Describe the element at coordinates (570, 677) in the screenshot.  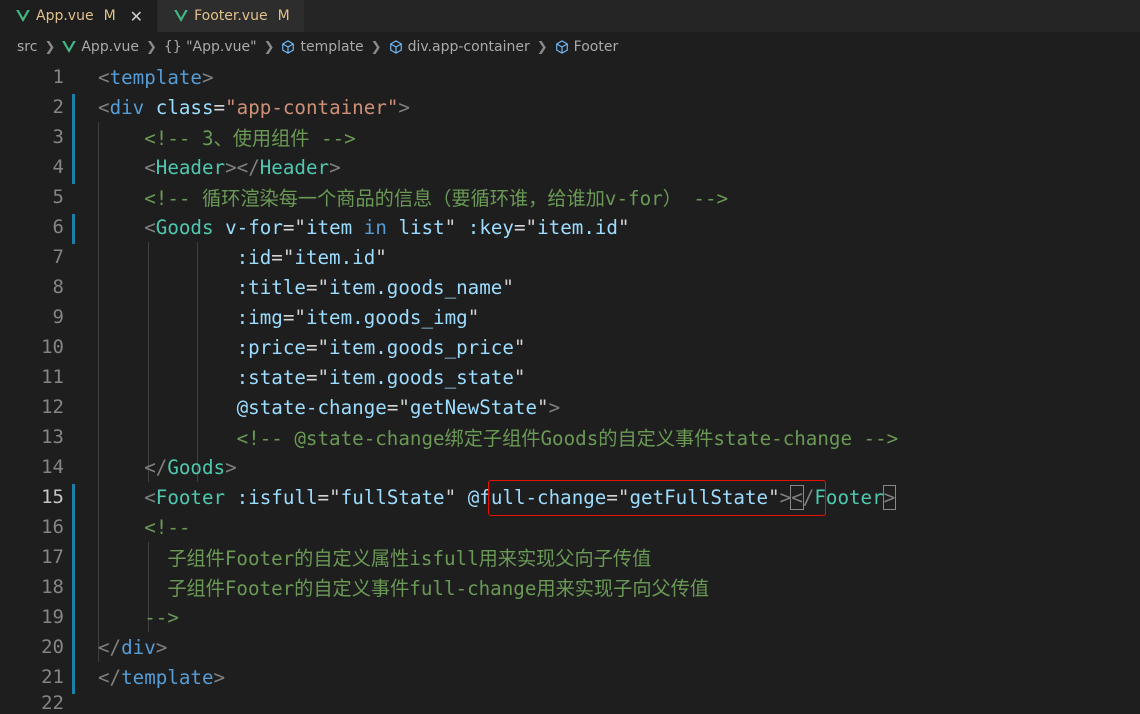
I see `code-line: 21 </template>` at that location.